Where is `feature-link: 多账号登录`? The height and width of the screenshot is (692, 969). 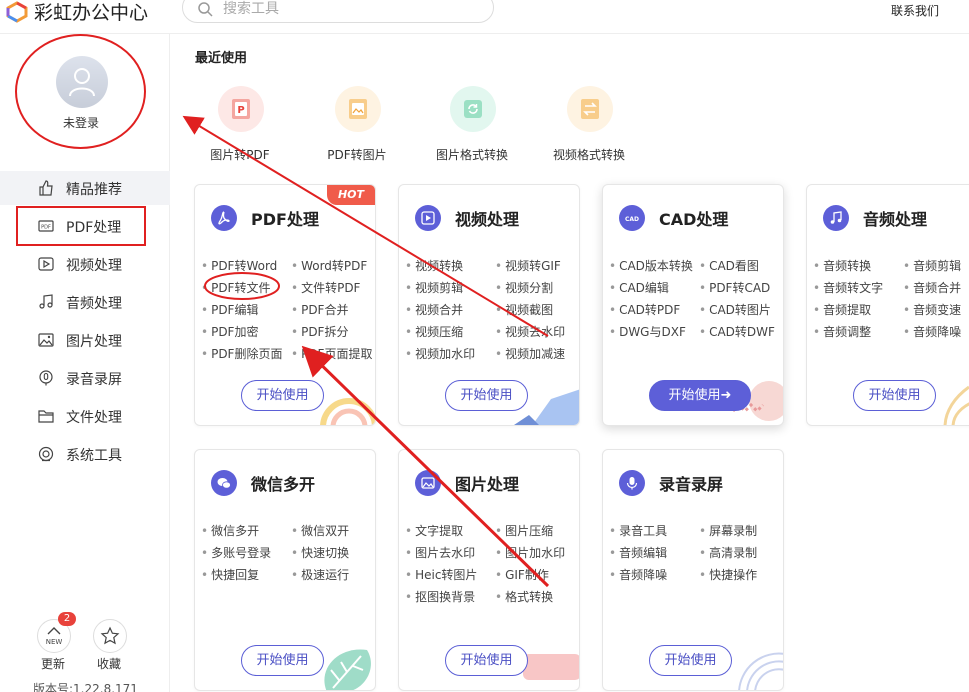 feature-link: 多账号登录 is located at coordinates (236, 552).